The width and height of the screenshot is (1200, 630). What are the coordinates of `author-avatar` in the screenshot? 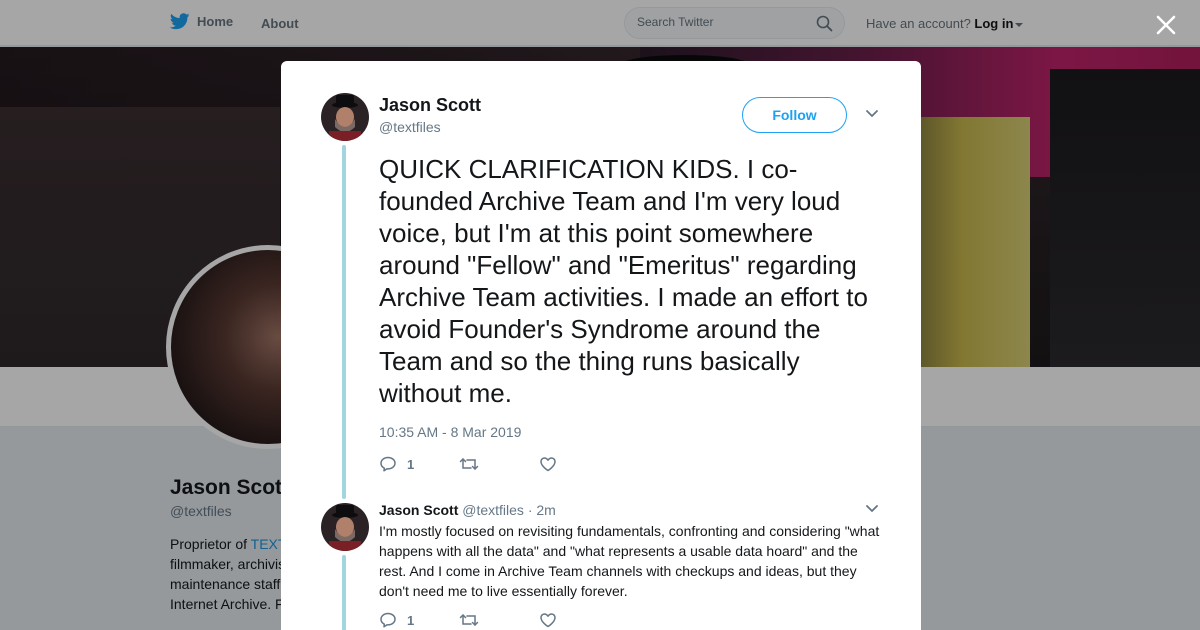 It's located at (345, 117).